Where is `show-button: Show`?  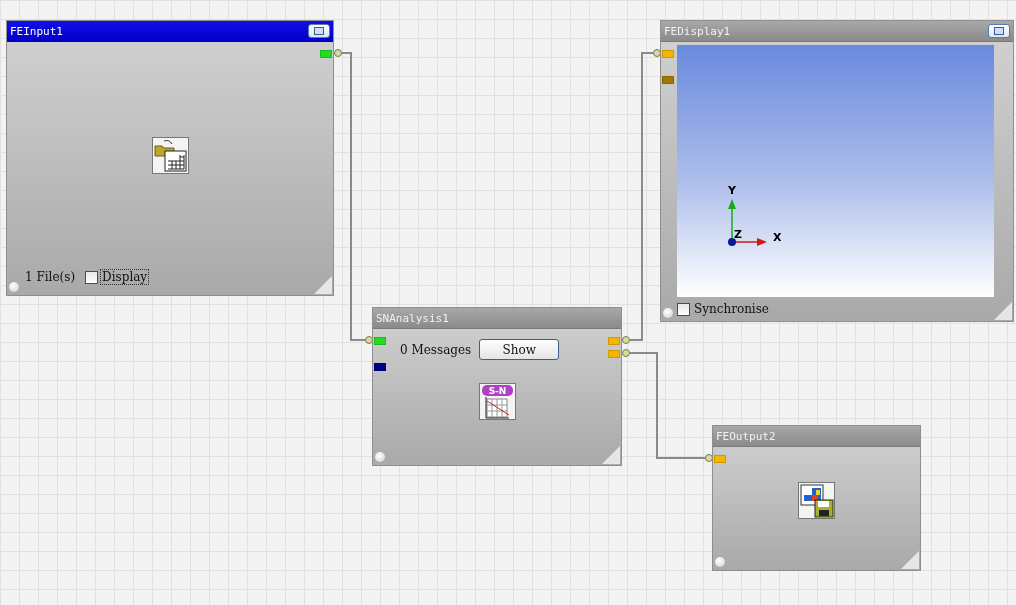
show-button: Show is located at coordinates (519, 349).